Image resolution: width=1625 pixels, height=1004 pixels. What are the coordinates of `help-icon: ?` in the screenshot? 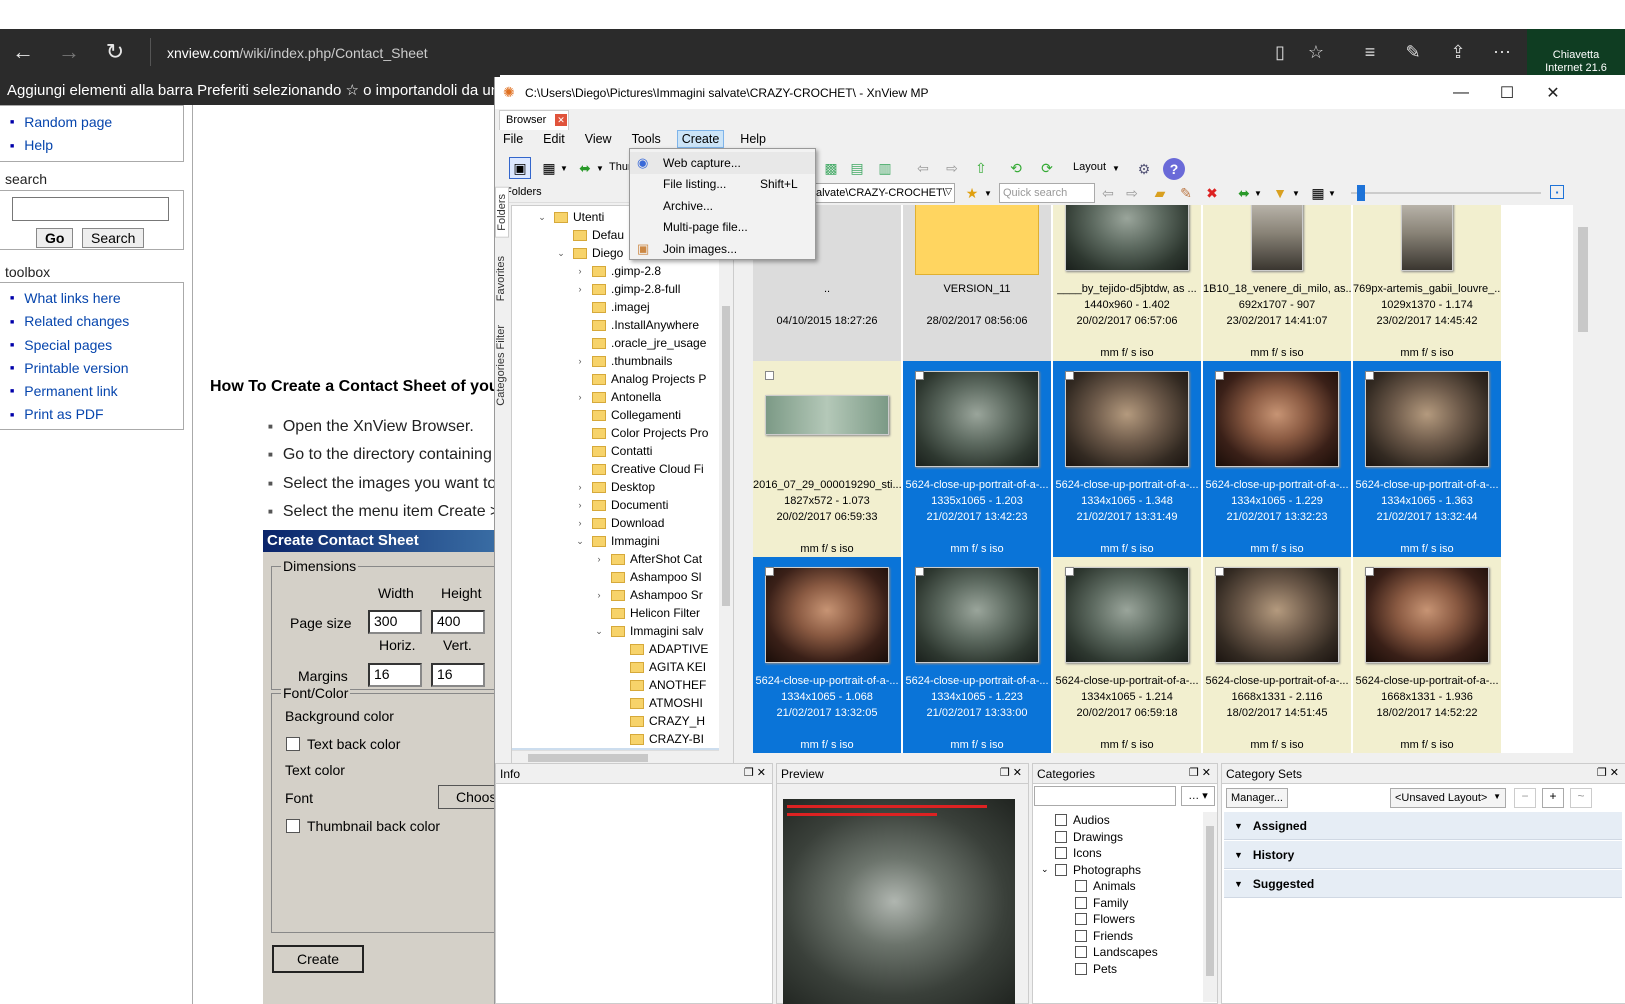 It's located at (1174, 169).